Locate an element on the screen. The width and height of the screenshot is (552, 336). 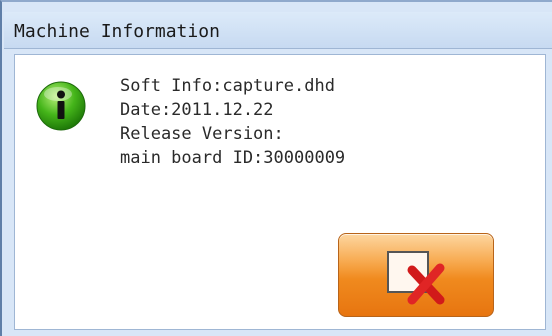
close-x-icon is located at coordinates (416, 278).